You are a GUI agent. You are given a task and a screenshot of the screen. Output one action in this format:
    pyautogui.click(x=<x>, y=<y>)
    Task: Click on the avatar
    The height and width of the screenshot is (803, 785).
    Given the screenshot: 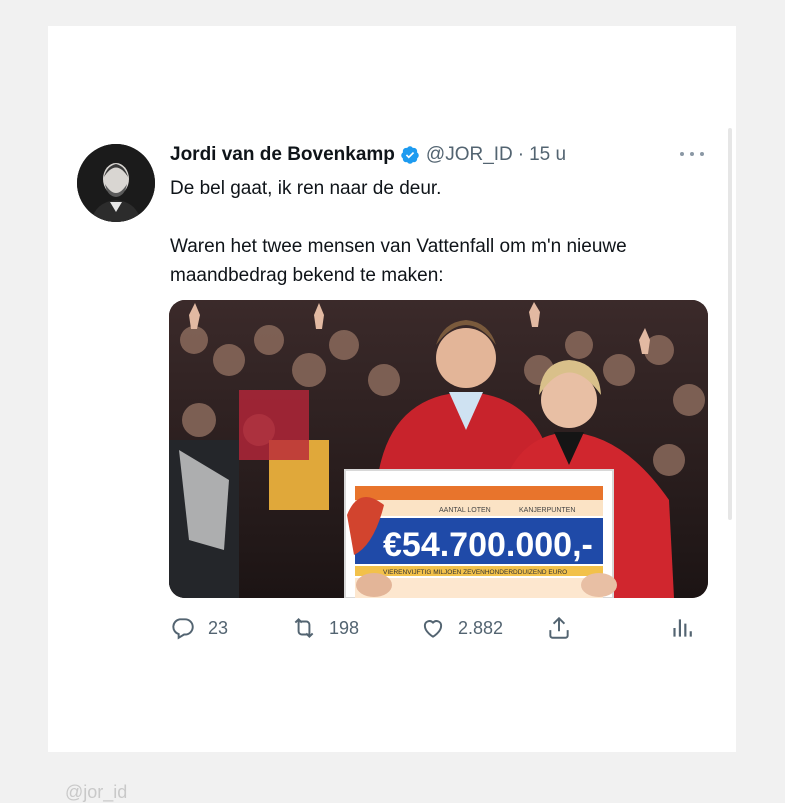 What is the action you would take?
    pyautogui.click(x=116, y=183)
    